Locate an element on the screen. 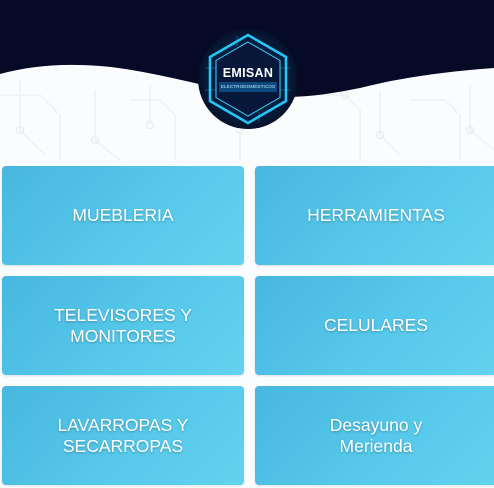 The image size is (494, 488). category-label: CELULARES is located at coordinates (376, 325).